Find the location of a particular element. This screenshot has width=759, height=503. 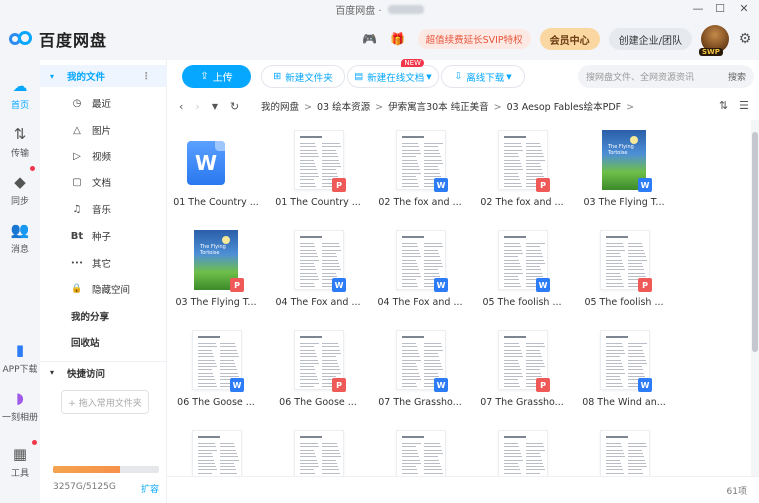

nav-item-label: 音乐 is located at coordinates (102, 210).